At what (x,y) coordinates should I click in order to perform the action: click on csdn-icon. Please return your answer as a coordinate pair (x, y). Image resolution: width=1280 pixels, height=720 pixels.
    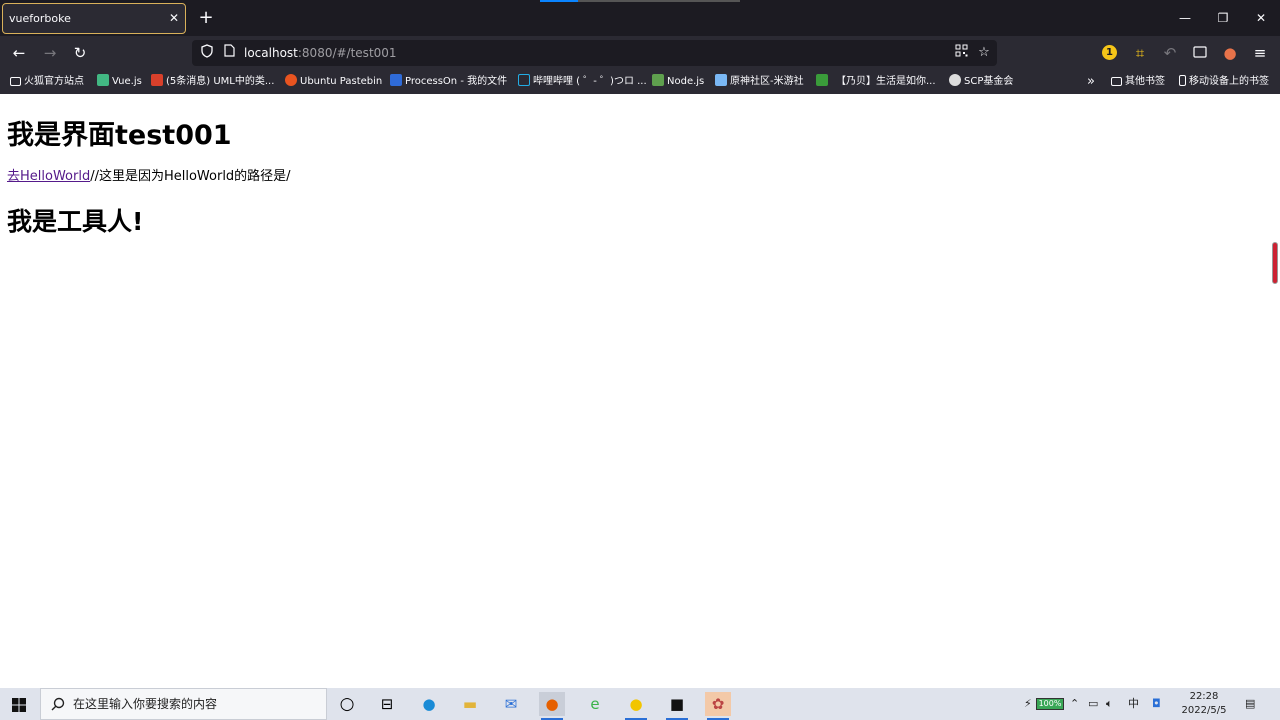
    Looking at the image, I should click on (157, 80).